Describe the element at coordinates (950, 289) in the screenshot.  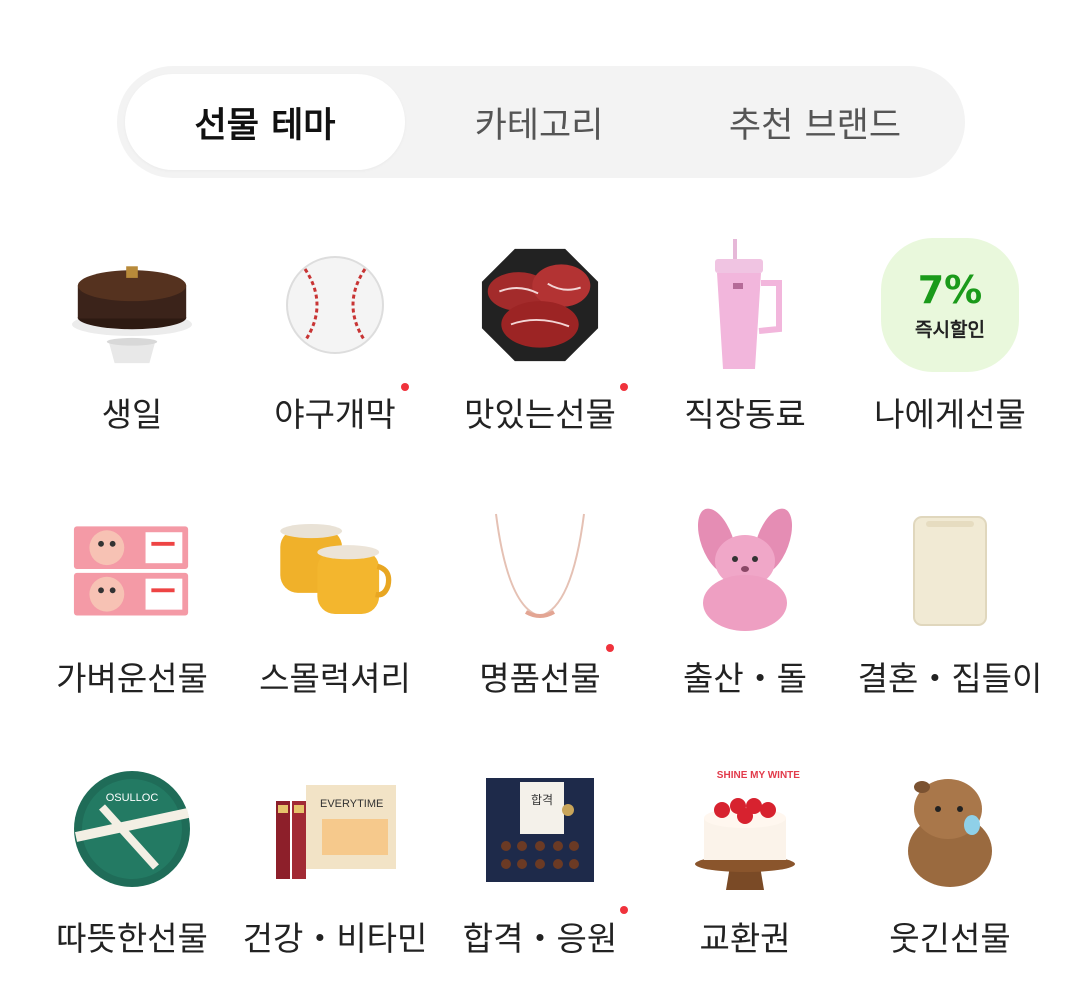
I see `discount-percent: 7%` at that location.